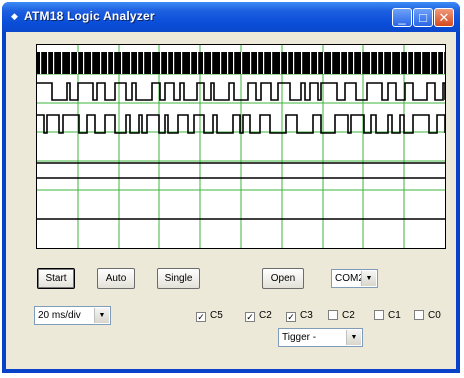  I want to click on channel-label: C0, so click(434, 315).